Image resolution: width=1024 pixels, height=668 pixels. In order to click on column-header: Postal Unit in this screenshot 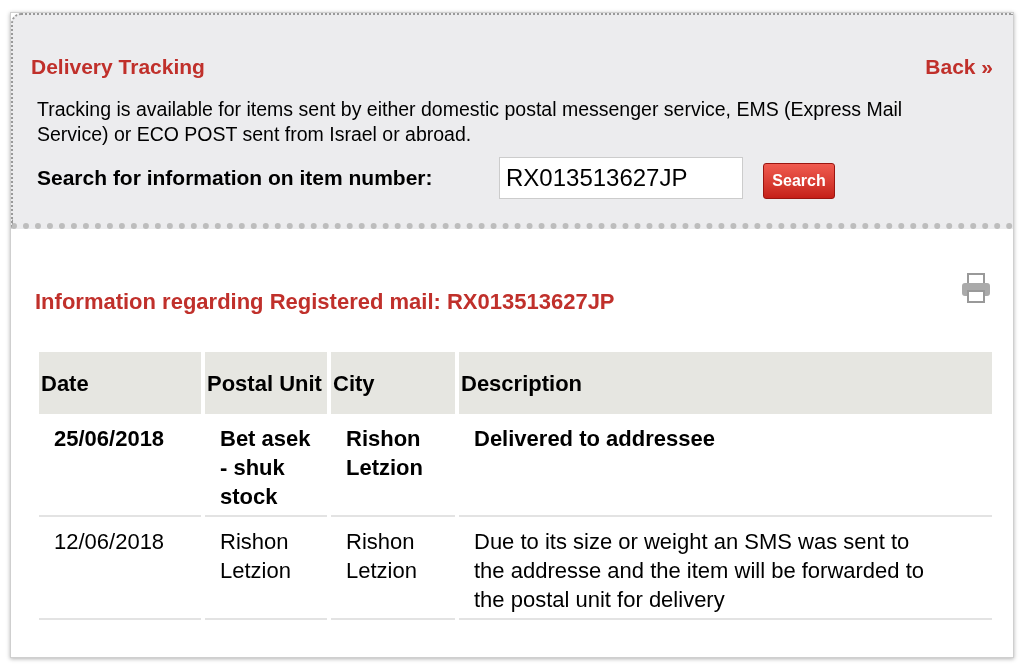, I will do `click(266, 383)`.